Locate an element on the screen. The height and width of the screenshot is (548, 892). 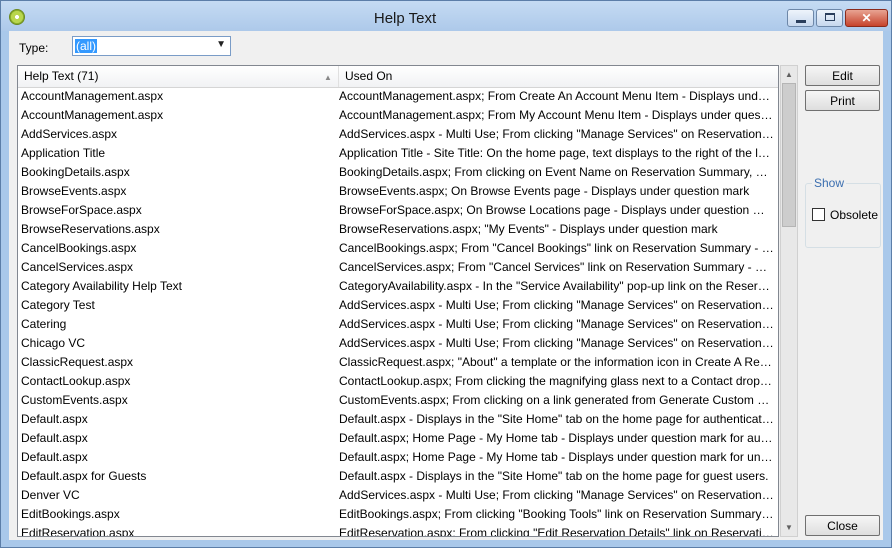
list-header: Help Text (71) ▲ Used On is located at coordinates (398, 77).